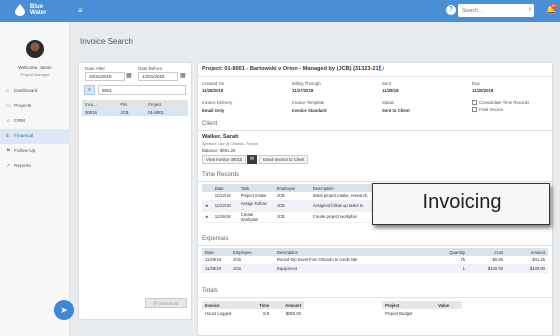  Describe the element at coordinates (213, 83) in the screenshot. I see `created-on-label: Created On` at that location.